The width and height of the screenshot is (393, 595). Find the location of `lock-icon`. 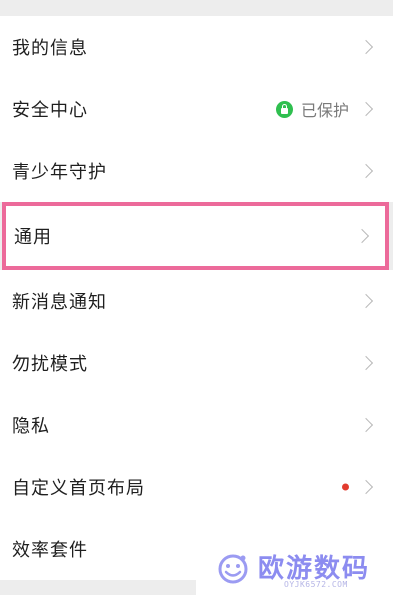

lock-icon is located at coordinates (284, 109).